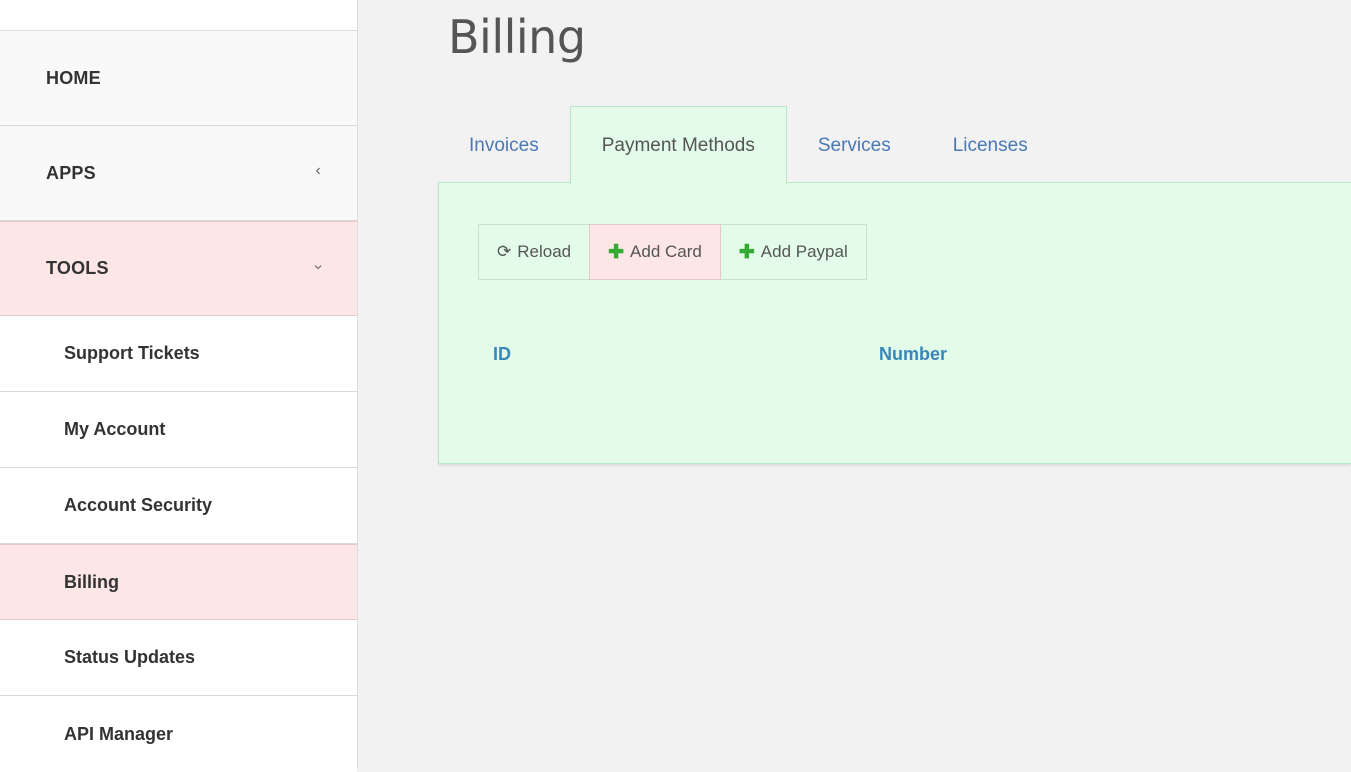 This screenshot has width=1351, height=772. What do you see at coordinates (318, 171) in the screenshot?
I see `chevron-left-icon: ‹` at bounding box center [318, 171].